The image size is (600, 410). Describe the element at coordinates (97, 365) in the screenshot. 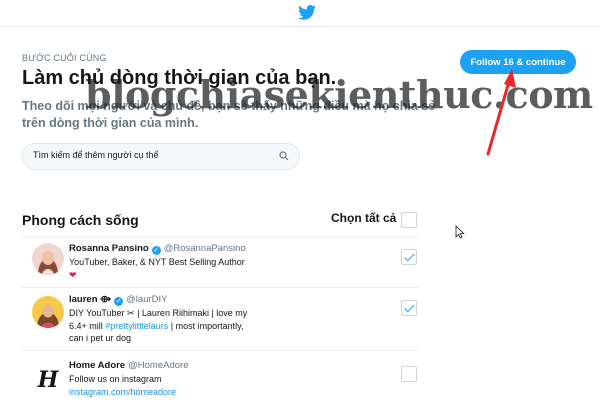

I see `account-name: Home Adore` at that location.